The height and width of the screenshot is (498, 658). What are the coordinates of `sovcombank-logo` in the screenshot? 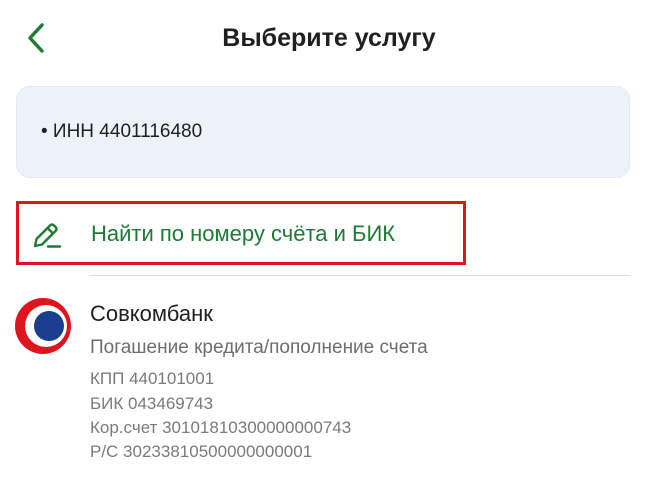 It's located at (43, 326).